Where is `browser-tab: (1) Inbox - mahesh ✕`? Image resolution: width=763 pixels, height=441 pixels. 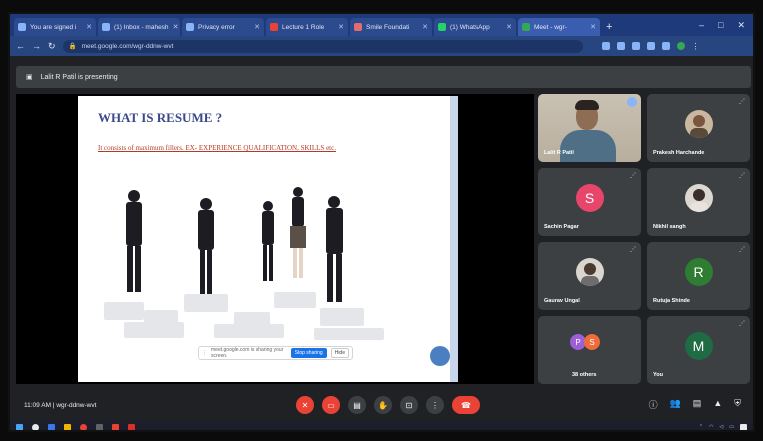
browser-tab: (1) Inbox - mahesh ✕ is located at coordinates (139, 27).